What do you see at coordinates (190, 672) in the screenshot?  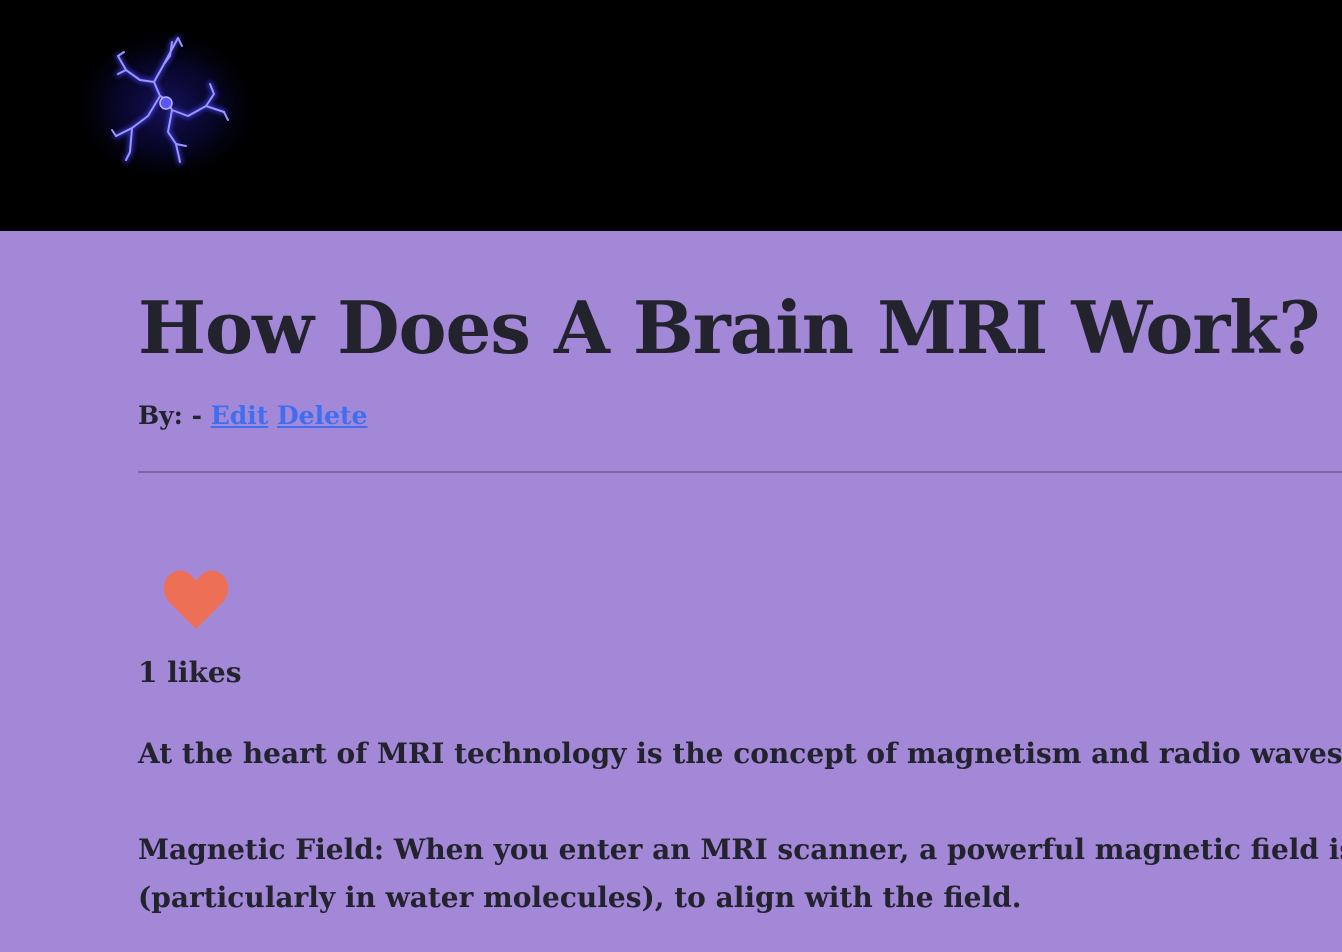 I see `likes-count: 1 likes` at bounding box center [190, 672].